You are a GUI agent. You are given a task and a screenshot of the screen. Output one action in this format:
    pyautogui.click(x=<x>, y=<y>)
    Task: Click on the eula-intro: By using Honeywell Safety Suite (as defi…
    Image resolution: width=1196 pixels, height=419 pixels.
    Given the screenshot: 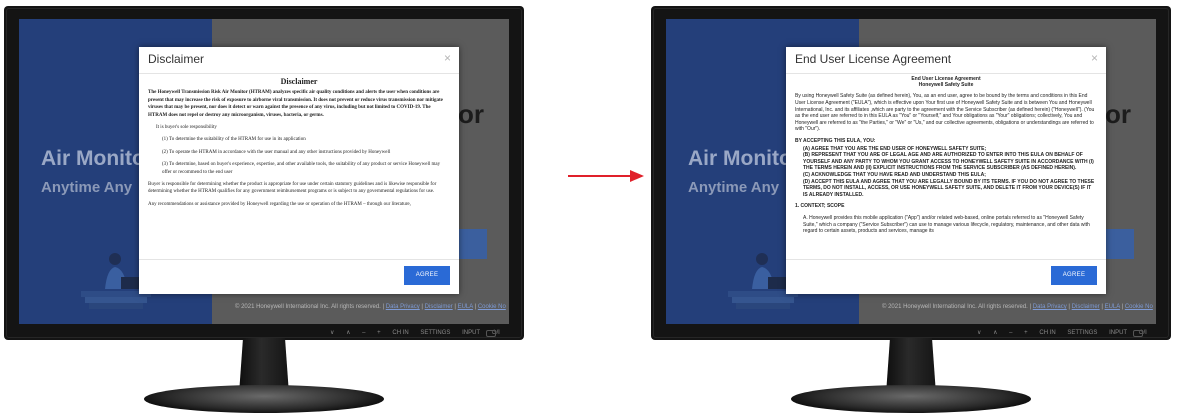 What is the action you would take?
    pyautogui.click(x=945, y=113)
    